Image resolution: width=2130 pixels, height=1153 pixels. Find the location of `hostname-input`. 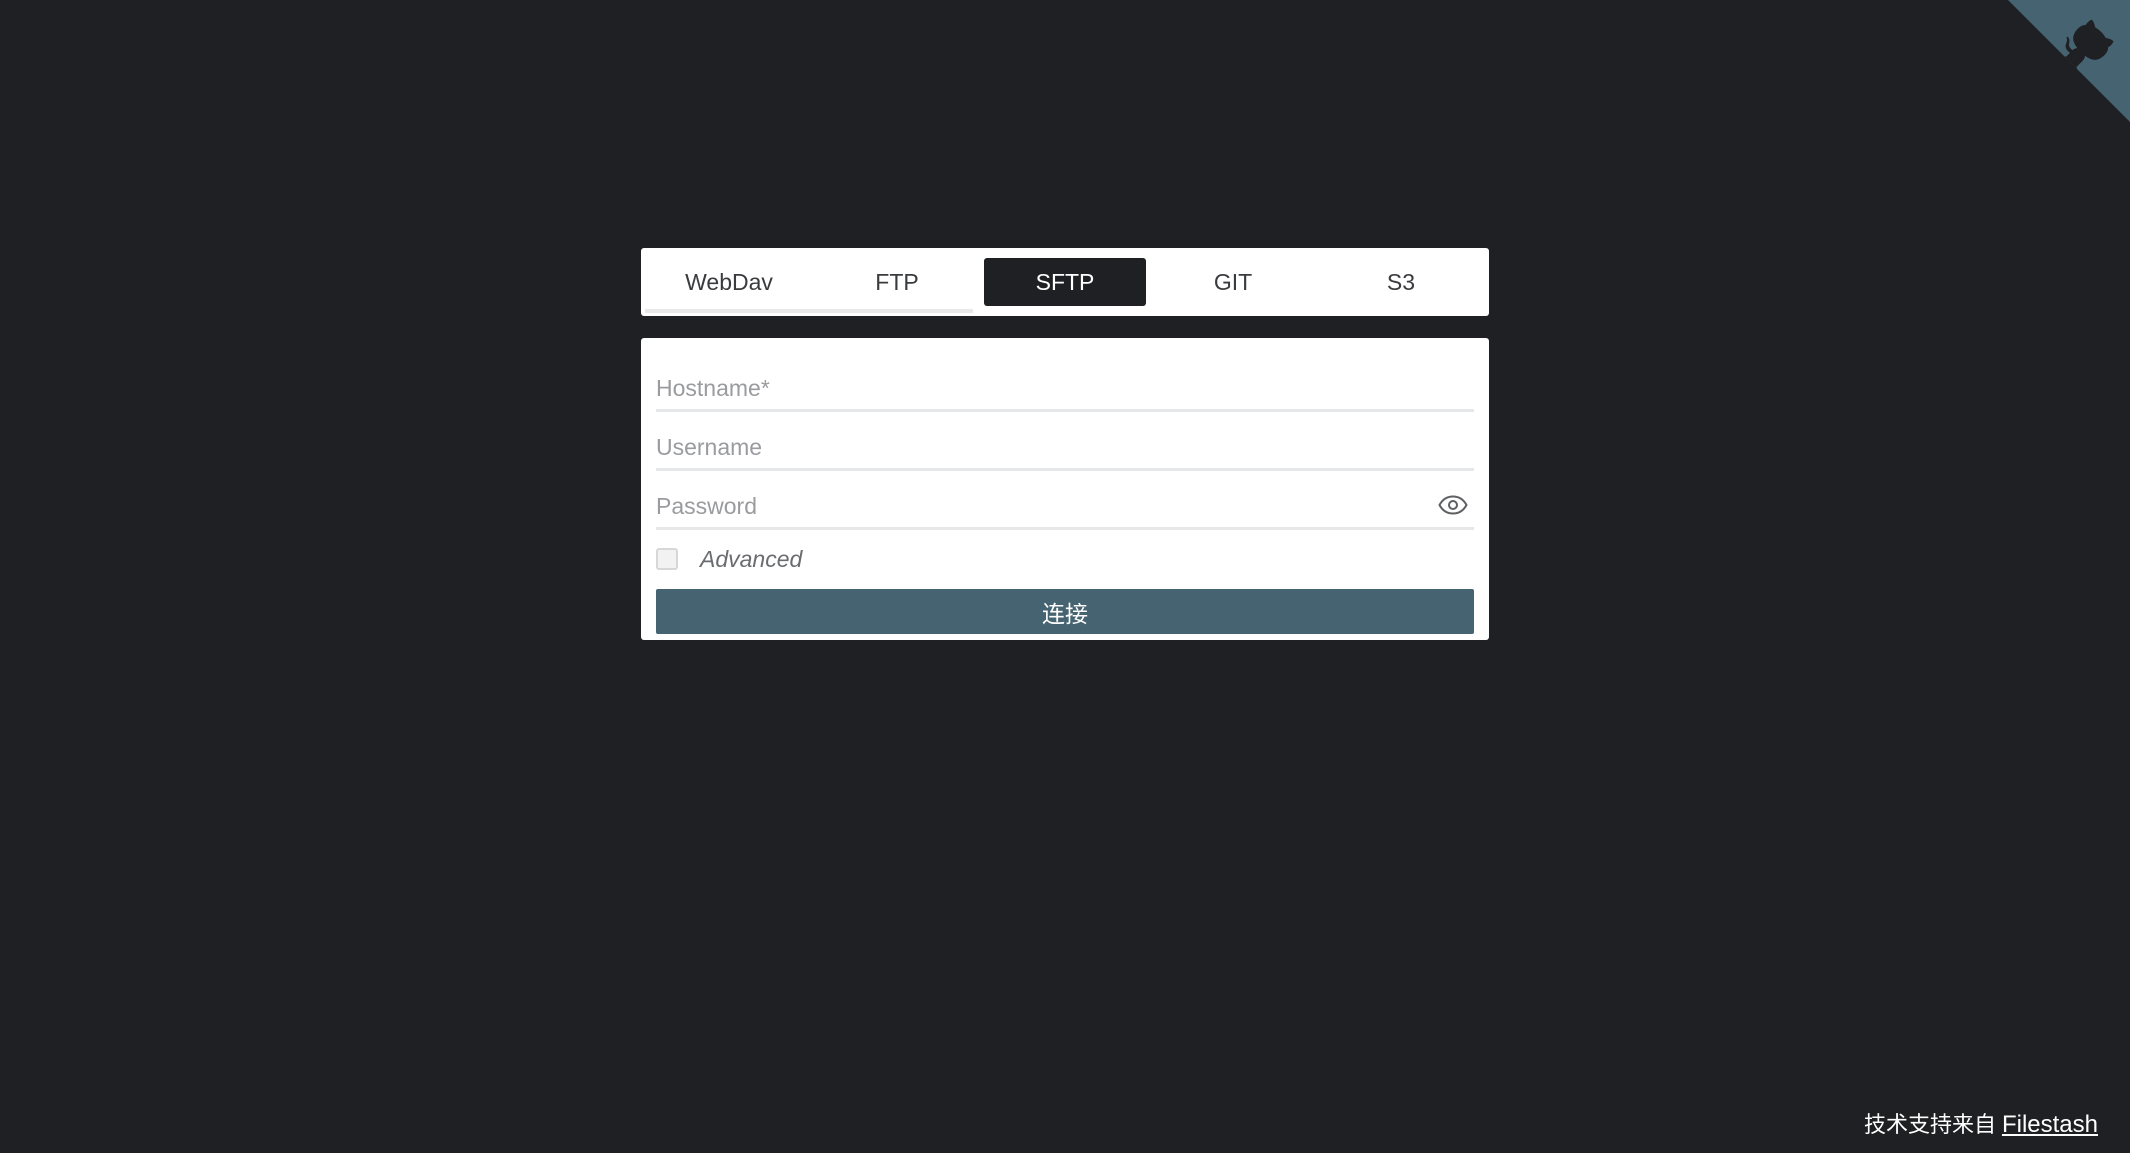

hostname-input is located at coordinates (1065, 381).